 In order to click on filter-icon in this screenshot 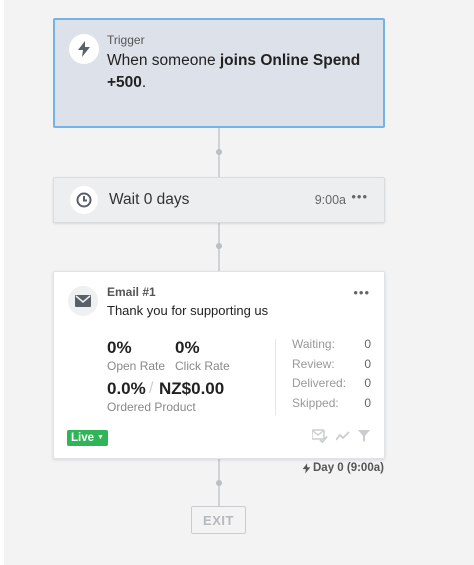, I will do `click(364, 436)`.